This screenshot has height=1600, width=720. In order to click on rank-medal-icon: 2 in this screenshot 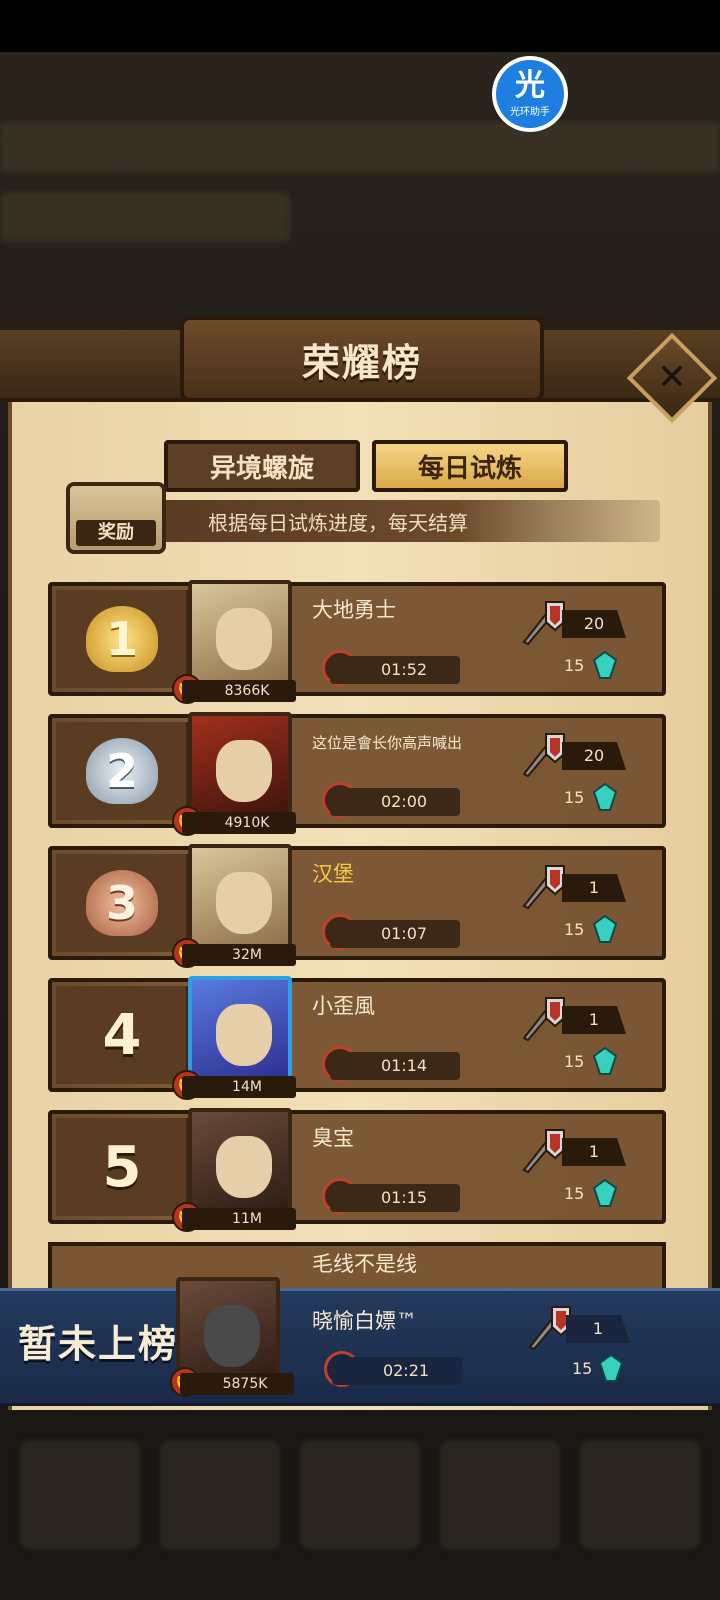, I will do `click(122, 771)`.